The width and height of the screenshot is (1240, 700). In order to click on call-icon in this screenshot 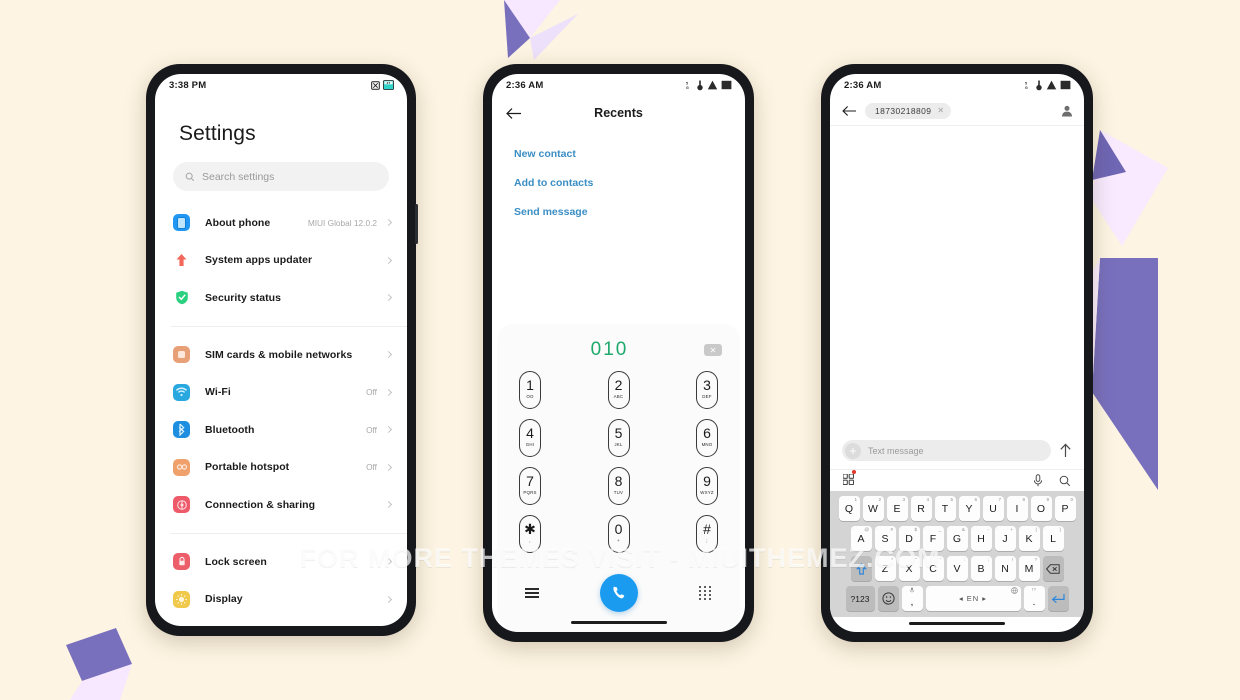, I will do `click(619, 592)`.